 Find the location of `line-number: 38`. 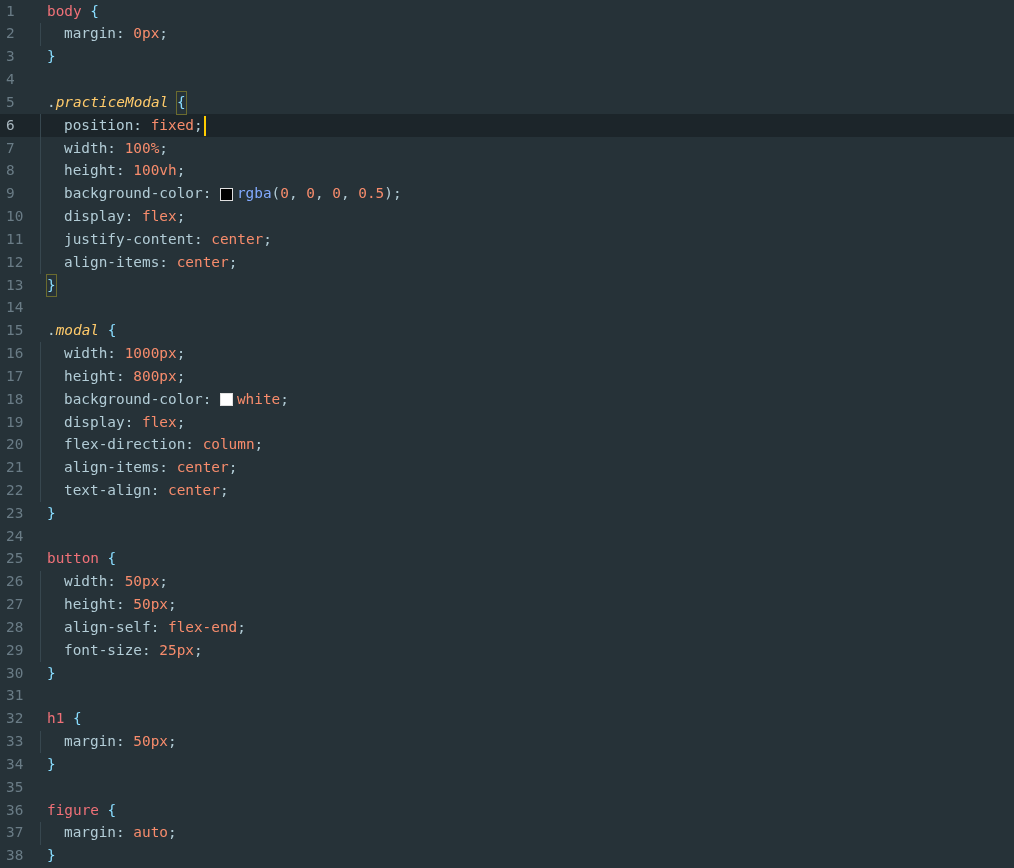

line-number: 38 is located at coordinates (15, 856).